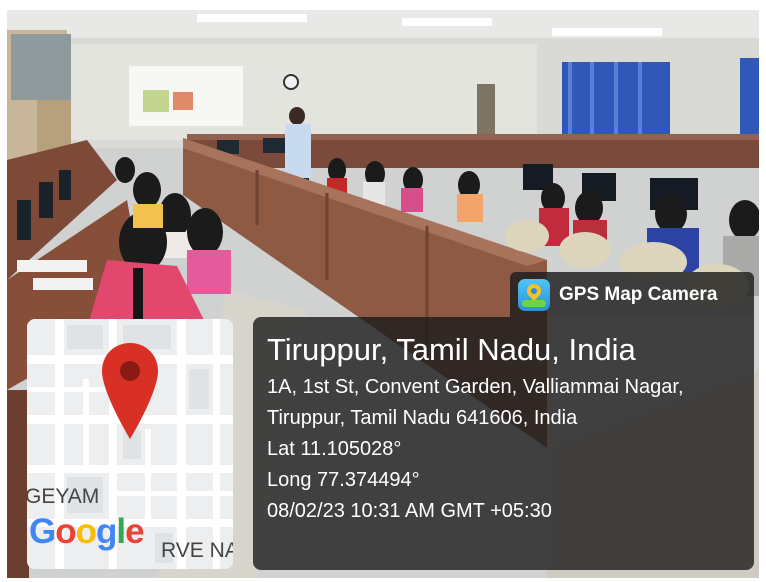 Image resolution: width=766 pixels, height=582 pixels. Describe the element at coordinates (334, 449) in the screenshot. I see `latitude-text: Lat 11.105028°` at that location.